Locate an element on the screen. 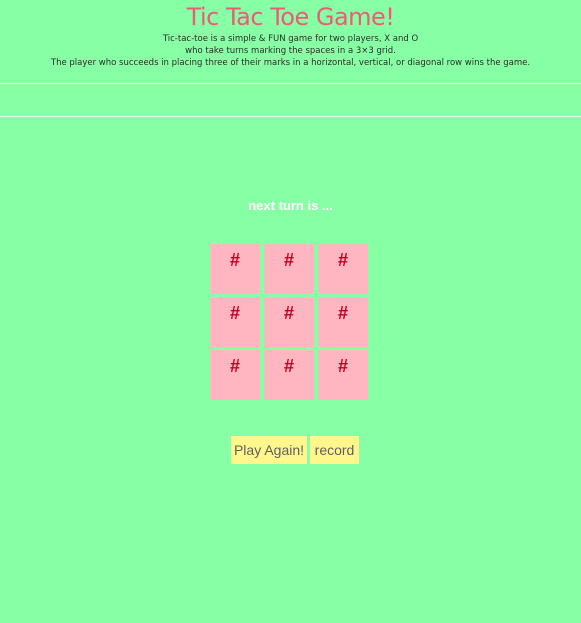  board-cell-4: # is located at coordinates (235, 322).